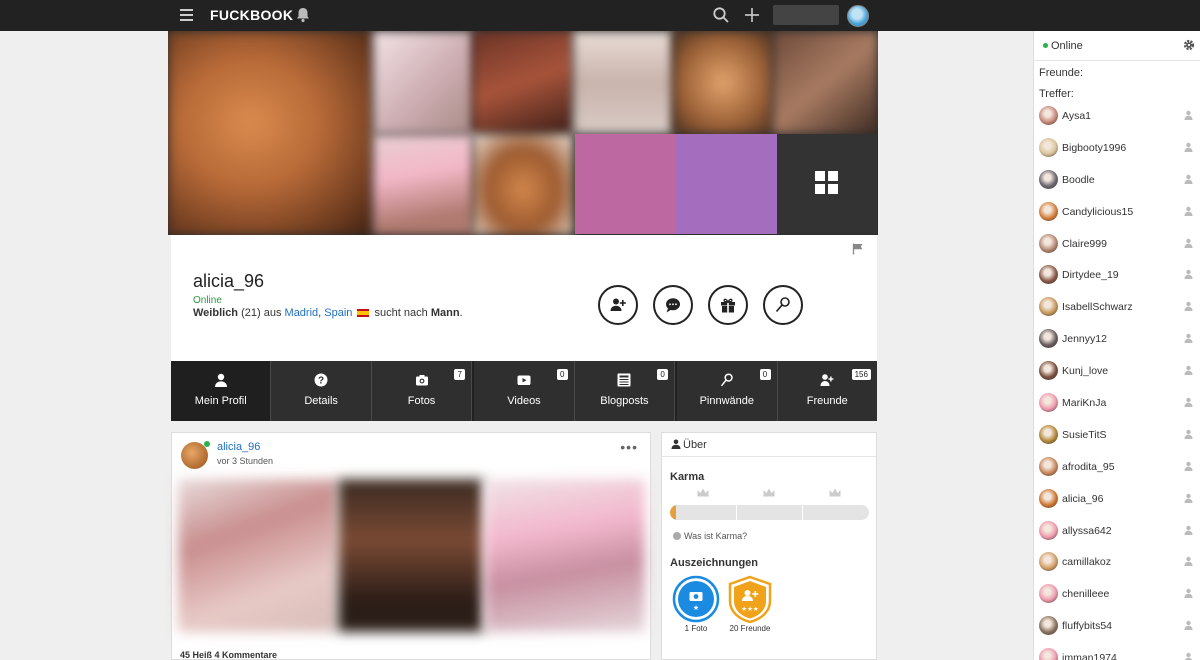 The width and height of the screenshot is (1200, 660). I want to click on tab-blogposts: Blogposts 0, so click(625, 391).